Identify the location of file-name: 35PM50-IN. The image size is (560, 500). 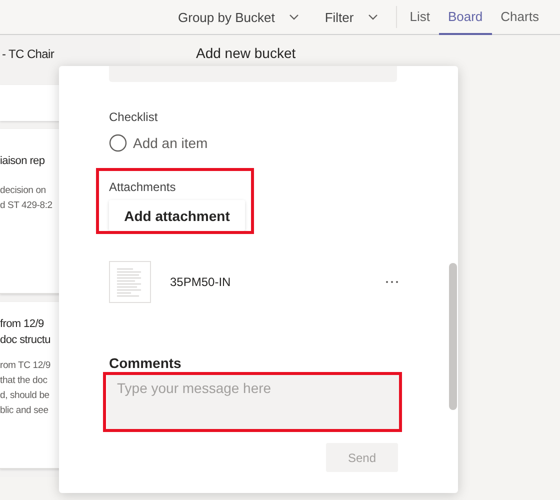
(200, 282).